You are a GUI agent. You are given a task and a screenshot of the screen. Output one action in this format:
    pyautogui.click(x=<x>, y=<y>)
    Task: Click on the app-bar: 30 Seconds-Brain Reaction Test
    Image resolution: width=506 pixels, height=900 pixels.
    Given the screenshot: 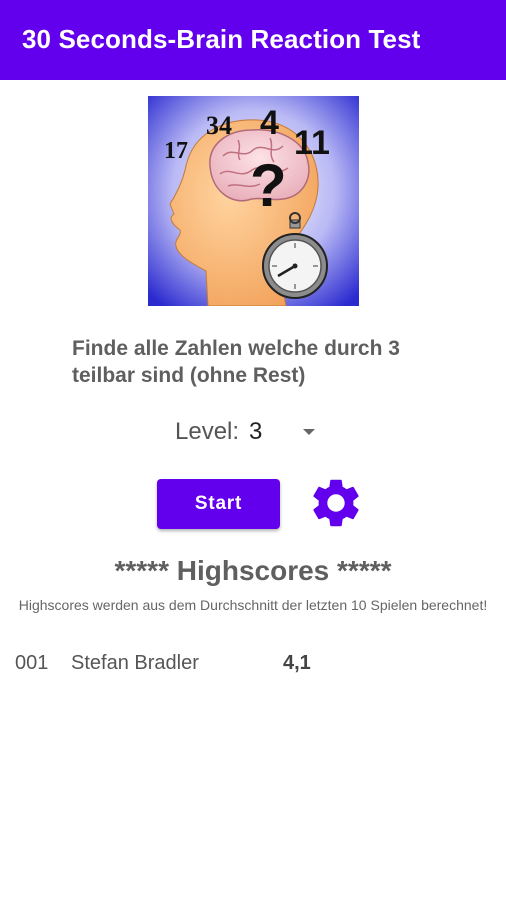 What is the action you would take?
    pyautogui.click(x=253, y=40)
    